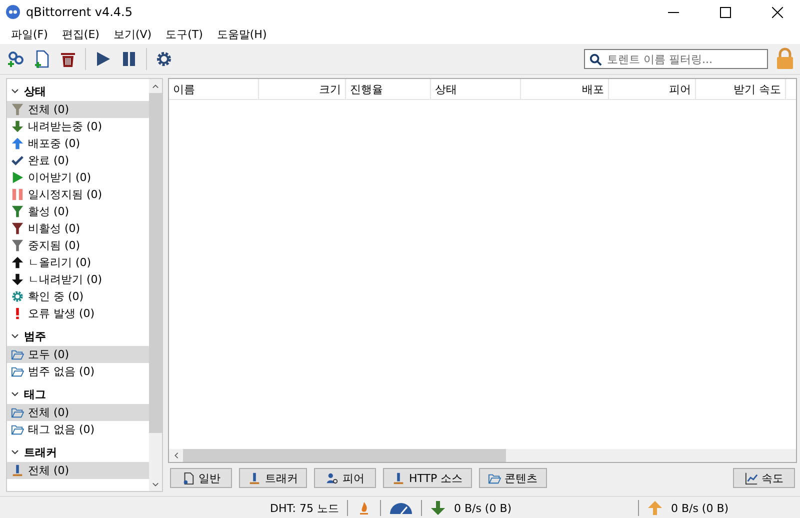  What do you see at coordinates (17, 296) in the screenshot?
I see `gear-icon` at bounding box center [17, 296].